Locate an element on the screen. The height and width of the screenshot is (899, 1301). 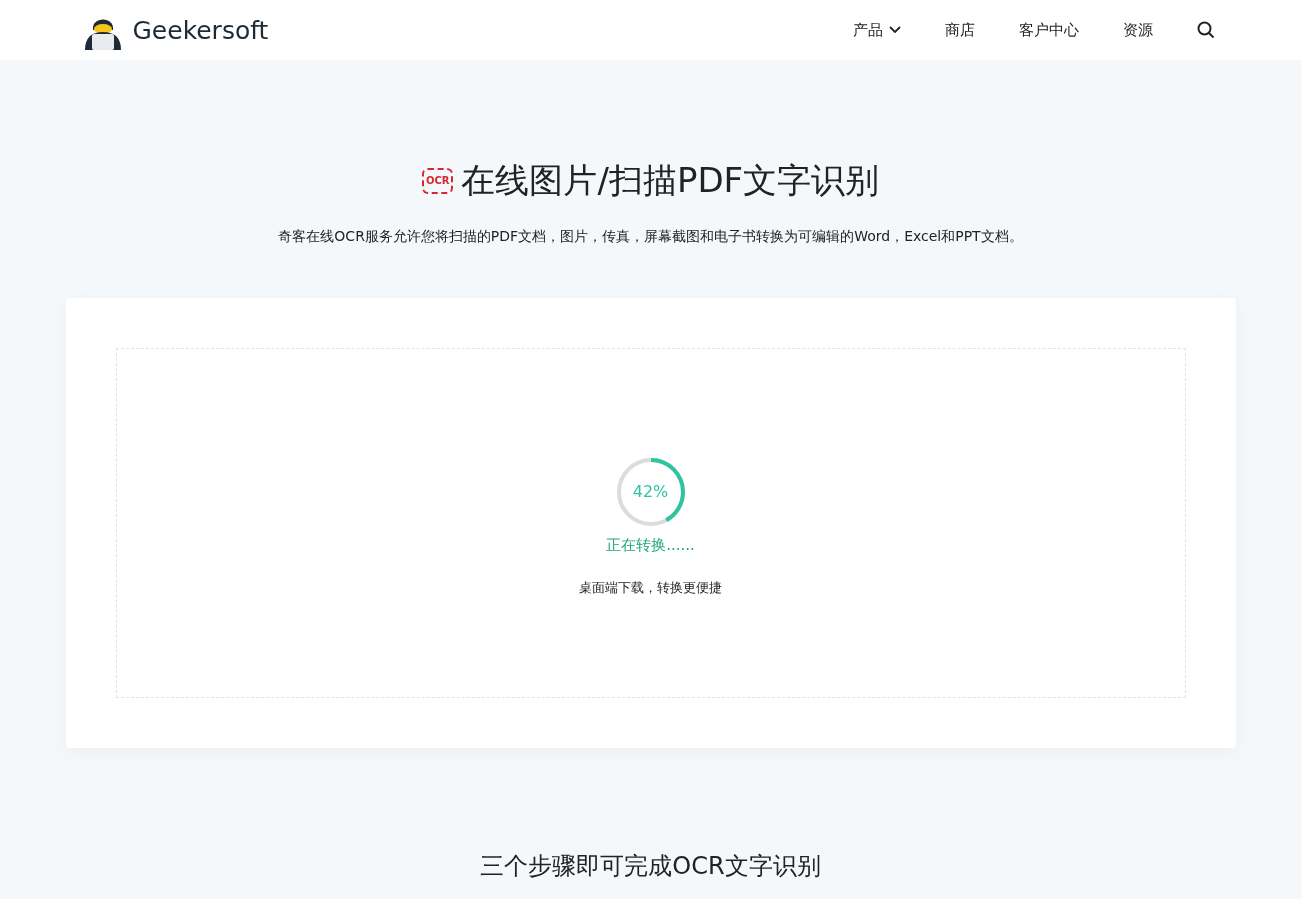
steps-heading: 三个步骤即可完成OCR文字识别 is located at coordinates (650, 866).